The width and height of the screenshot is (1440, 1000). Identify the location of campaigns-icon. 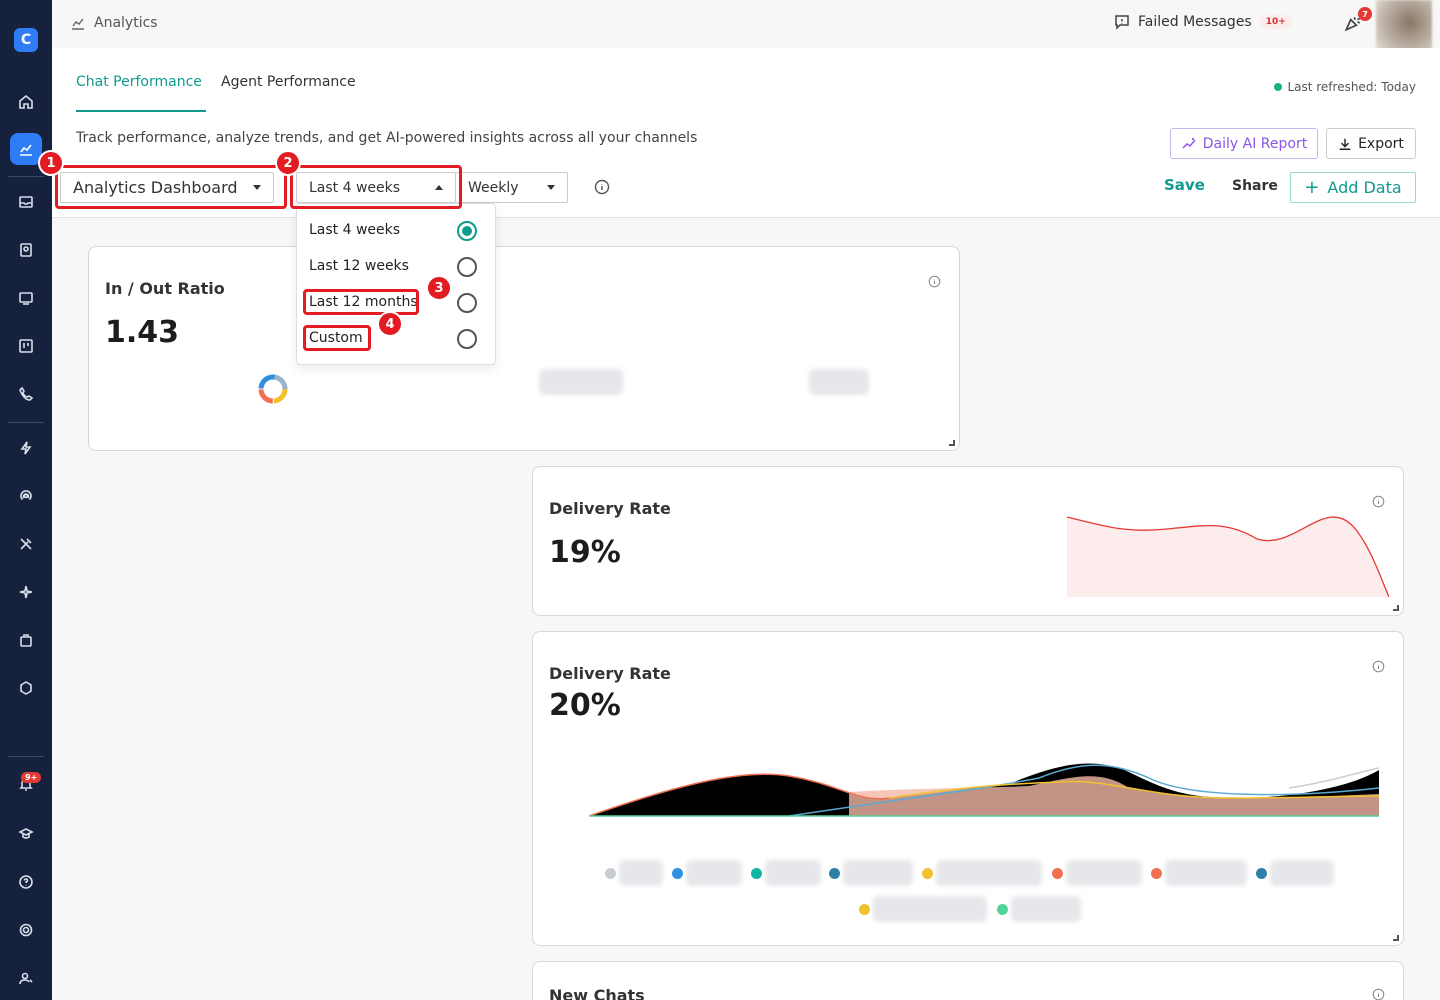
(26, 298).